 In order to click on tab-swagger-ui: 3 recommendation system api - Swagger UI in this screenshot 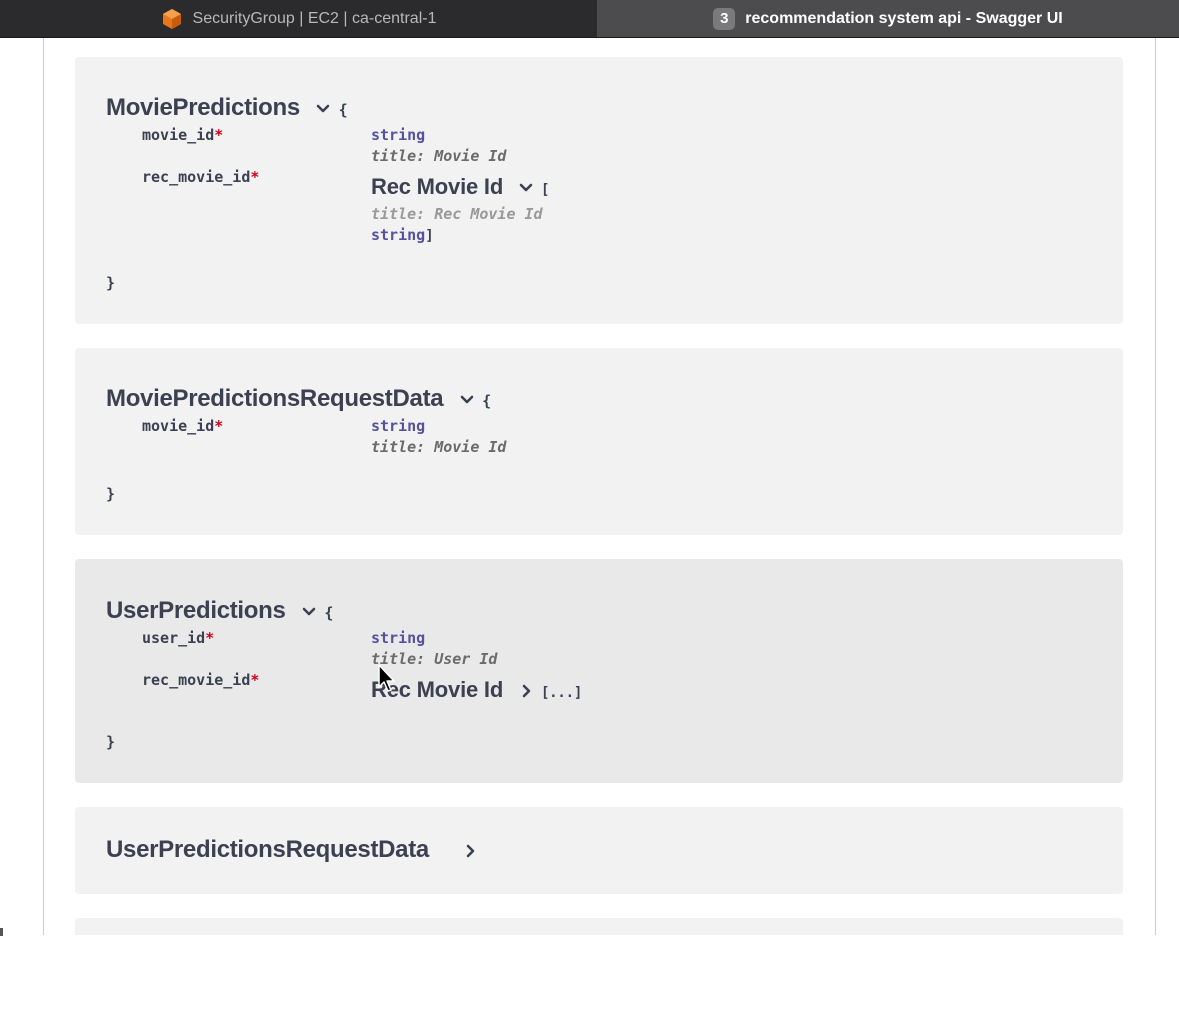, I will do `click(888, 18)`.